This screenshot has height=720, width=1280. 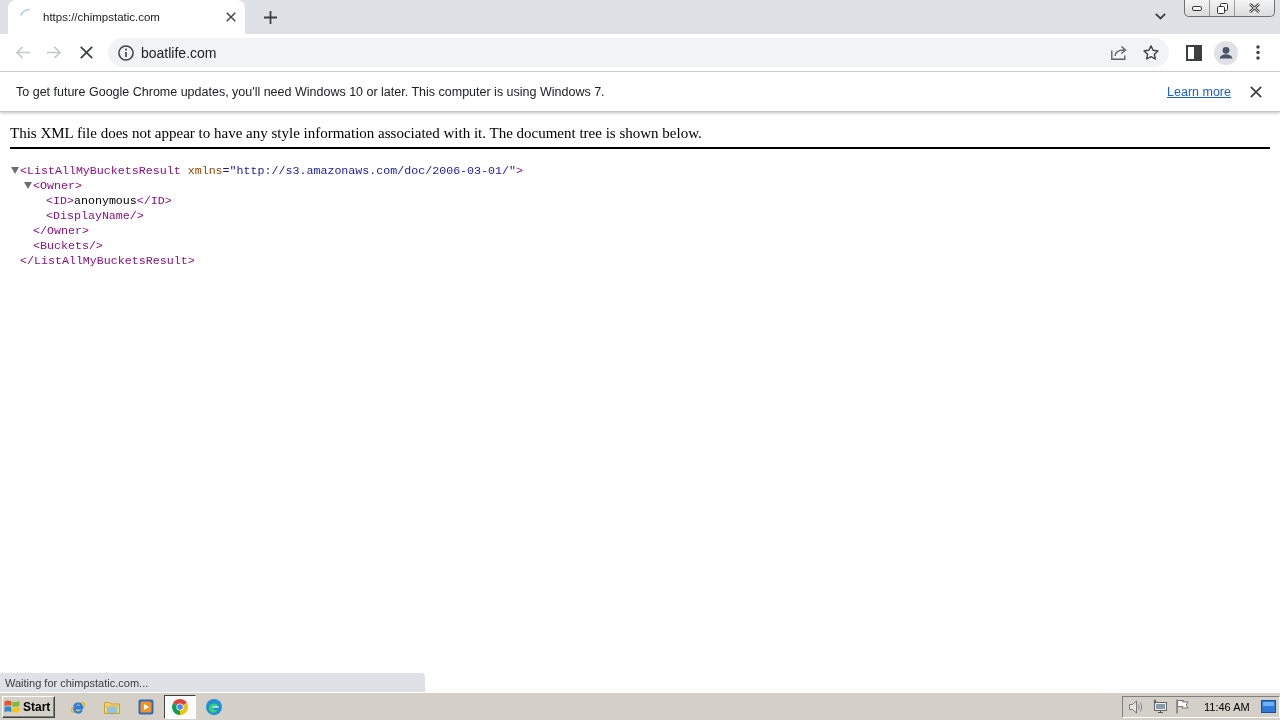 I want to click on taskbar-app-button, so click(x=180, y=706).